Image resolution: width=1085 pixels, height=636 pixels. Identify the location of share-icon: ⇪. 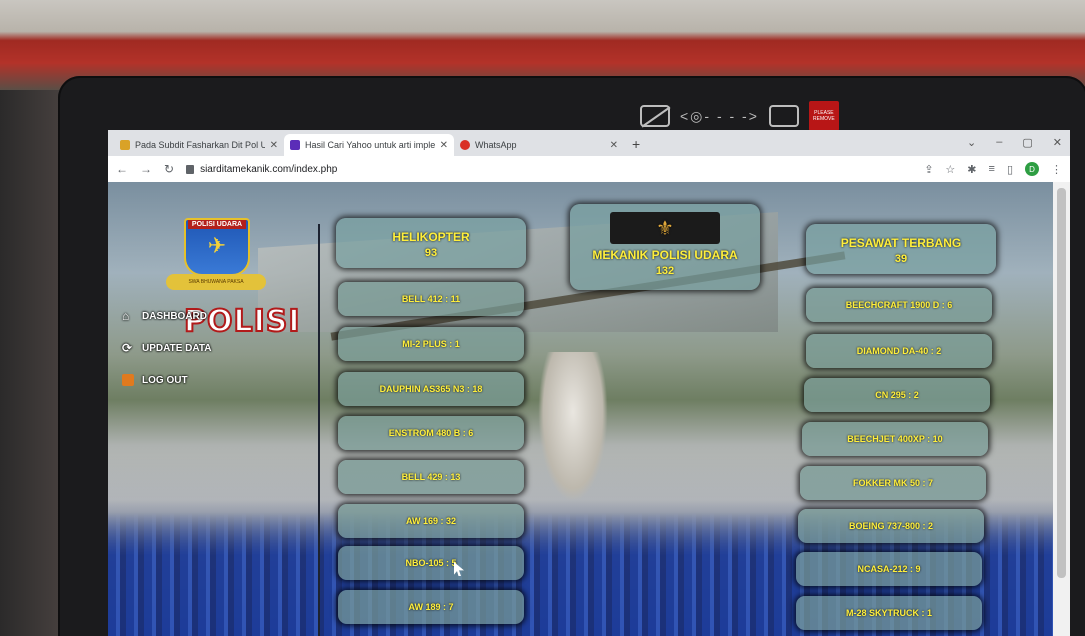
(928, 169).